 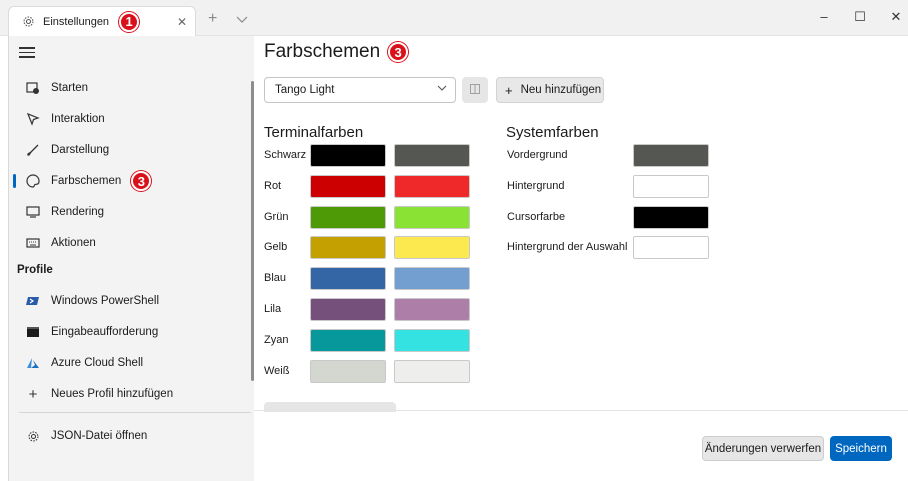 What do you see at coordinates (861, 448) in the screenshot?
I see `save-button: Speichern` at bounding box center [861, 448].